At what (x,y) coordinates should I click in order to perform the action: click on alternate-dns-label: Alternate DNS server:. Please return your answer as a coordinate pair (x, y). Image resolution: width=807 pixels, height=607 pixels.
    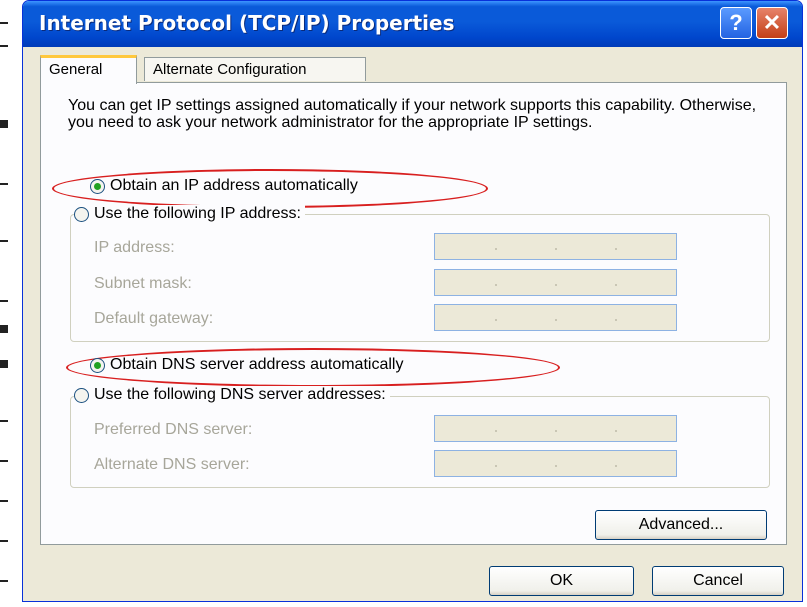
    Looking at the image, I should click on (172, 464).